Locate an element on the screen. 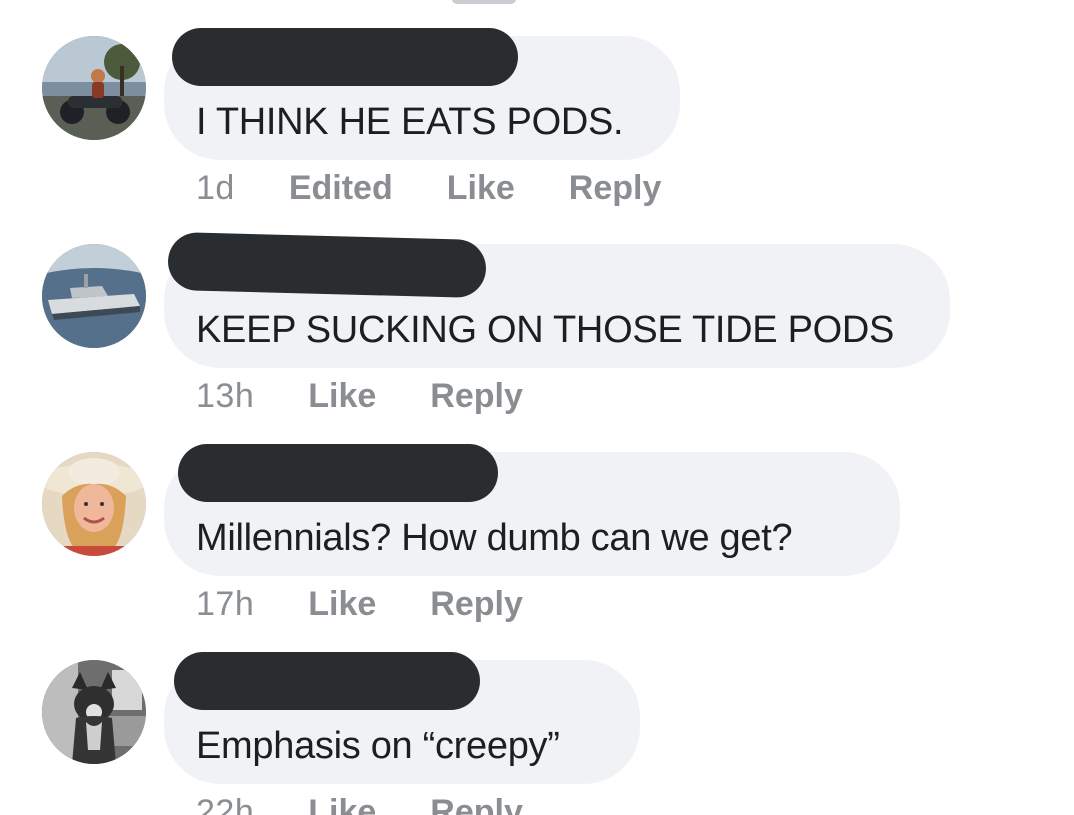 The image size is (1074, 815). ship-avatar is located at coordinates (94, 296).